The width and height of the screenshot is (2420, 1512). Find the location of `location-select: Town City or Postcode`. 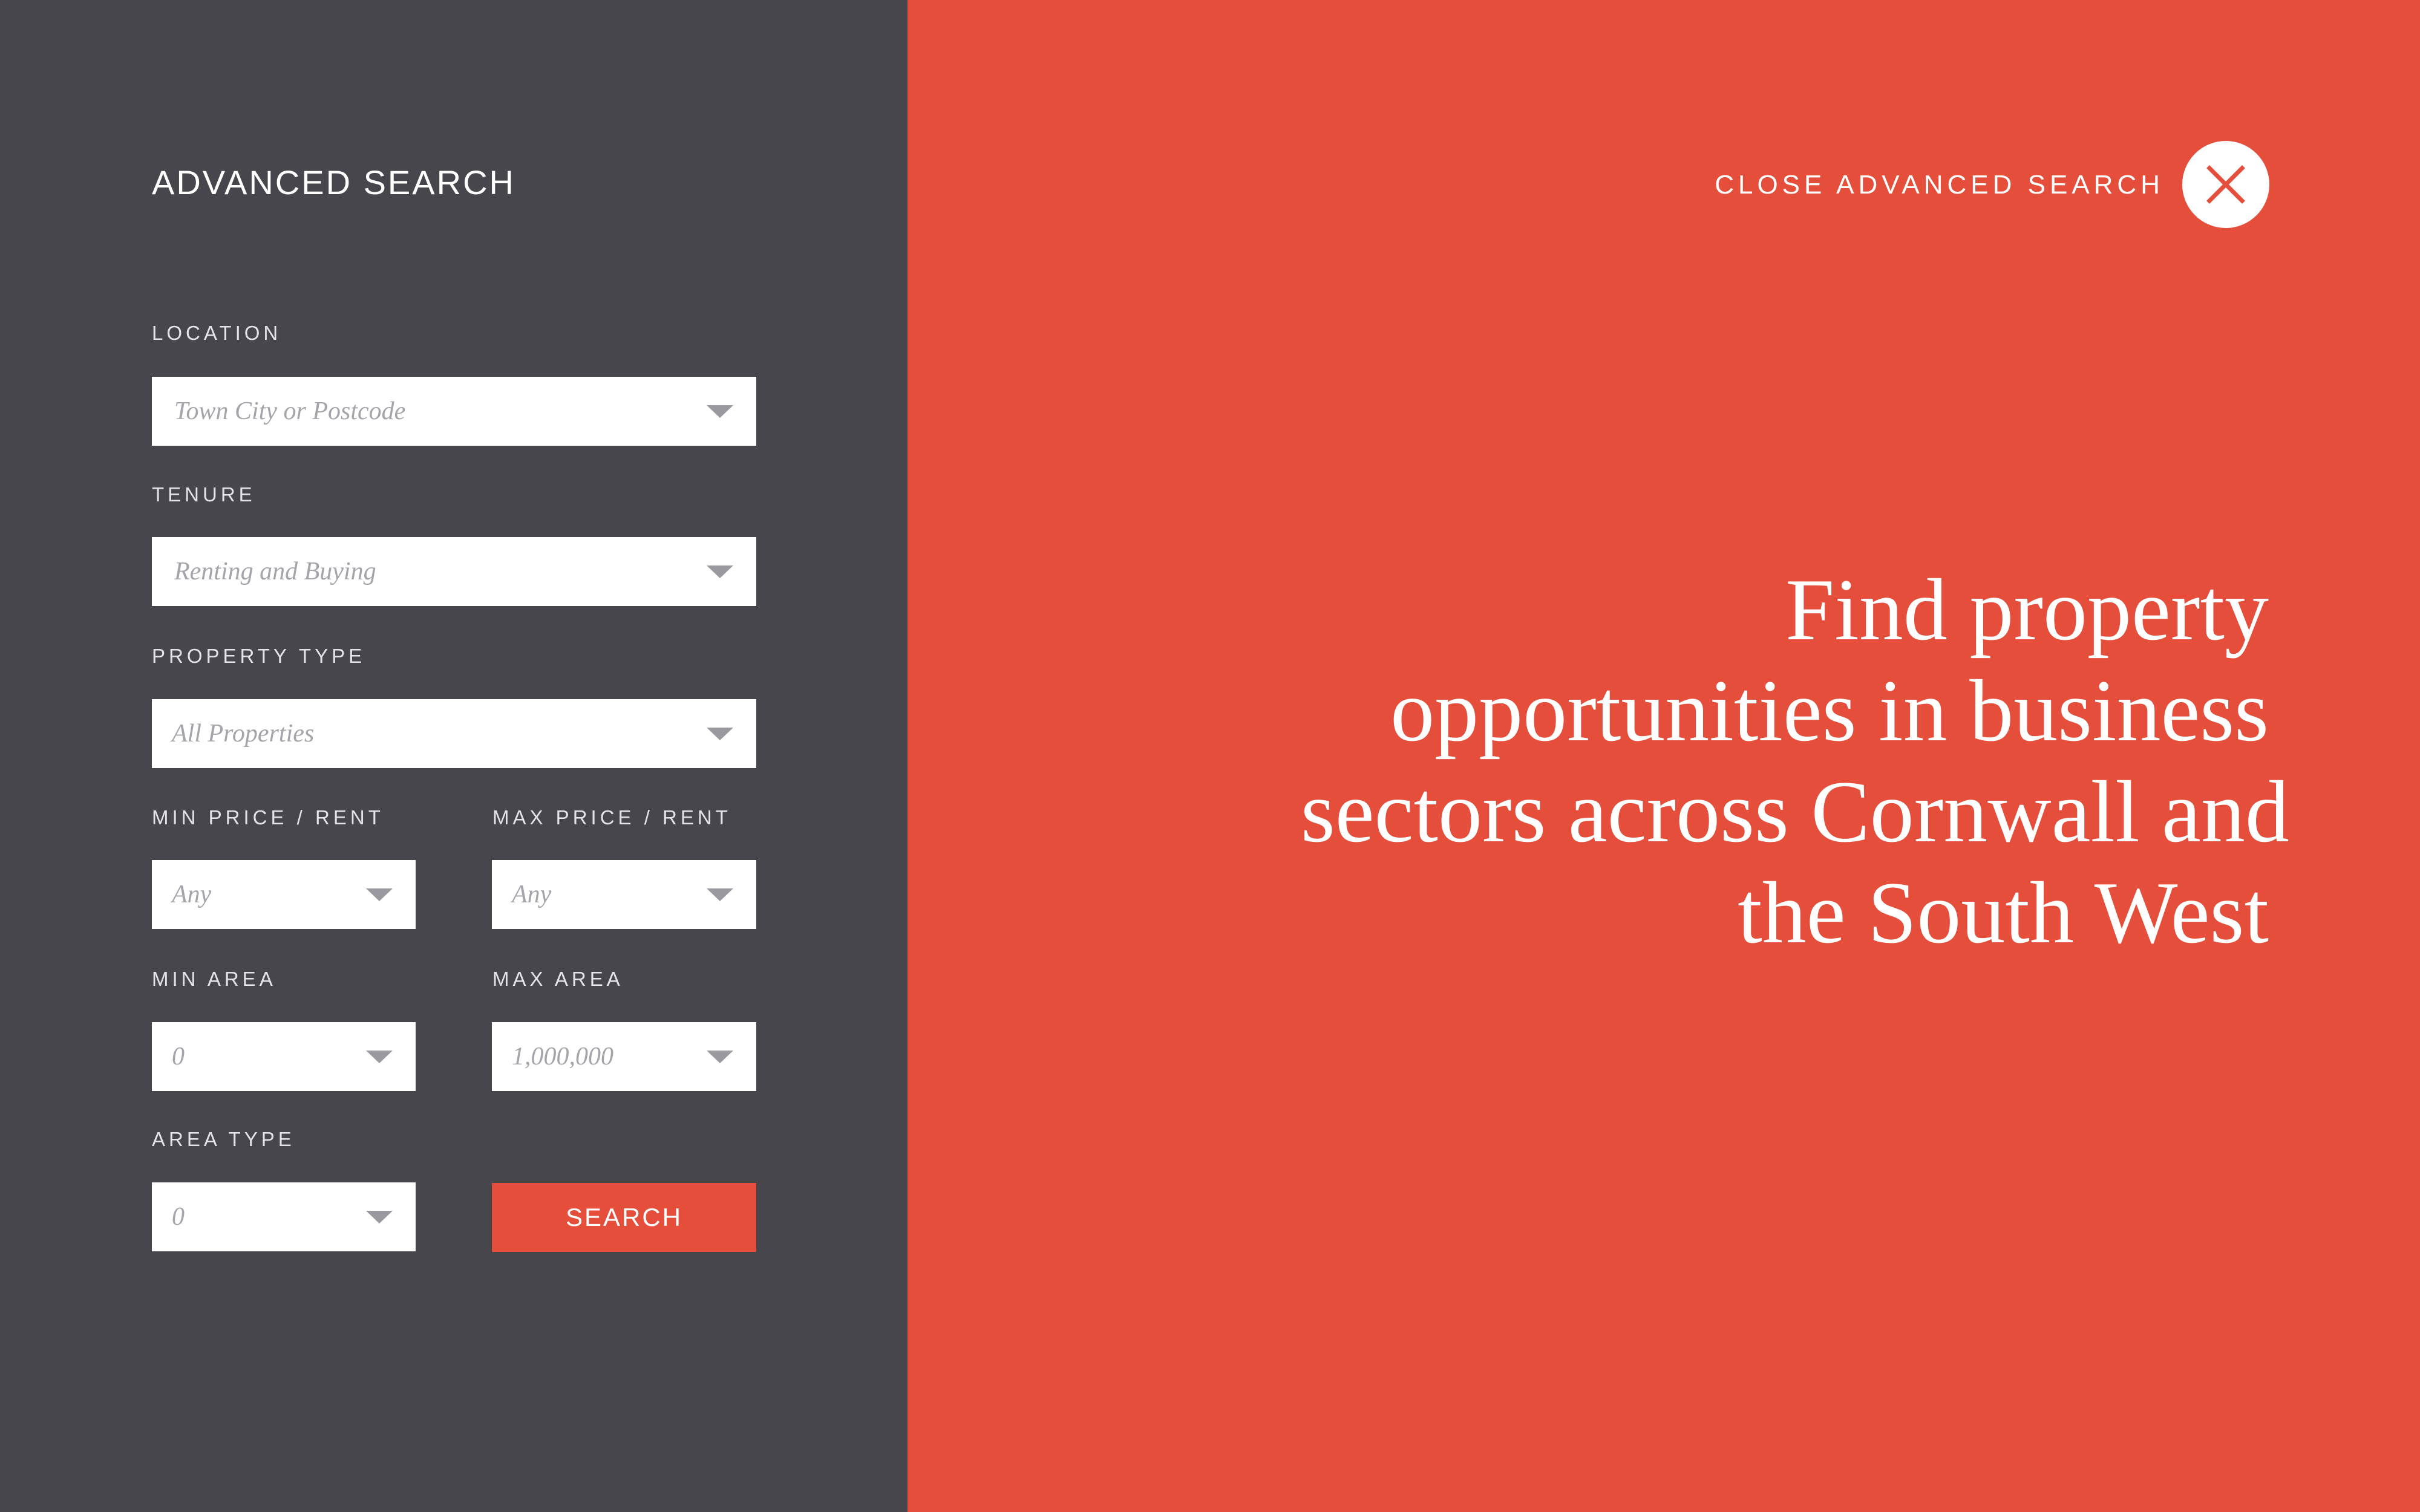

location-select: Town City or Postcode is located at coordinates (454, 411).